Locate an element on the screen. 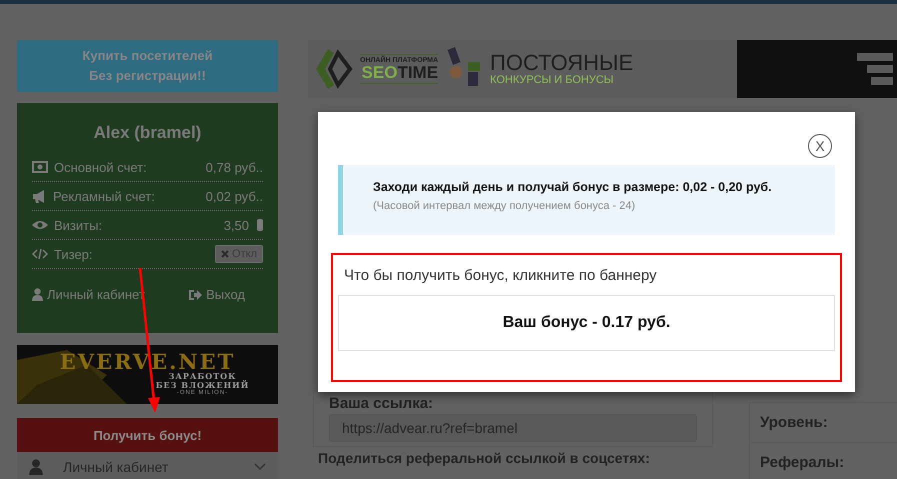 The width and height of the screenshot is (897, 479). row-value: 3,50 is located at coordinates (236, 225).